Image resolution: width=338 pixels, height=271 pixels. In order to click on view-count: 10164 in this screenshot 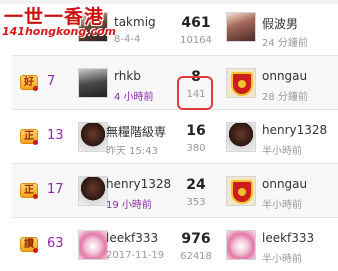, I will do `click(196, 40)`.